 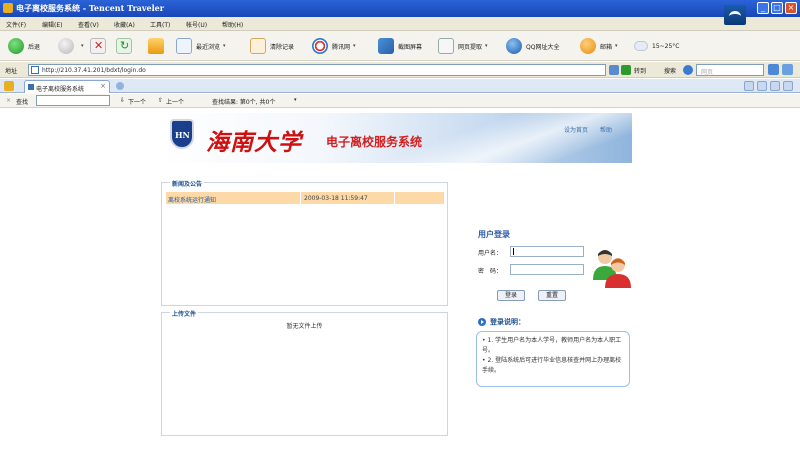 What do you see at coordinates (120, 86) in the screenshot?
I see `new-tab-icon` at bounding box center [120, 86].